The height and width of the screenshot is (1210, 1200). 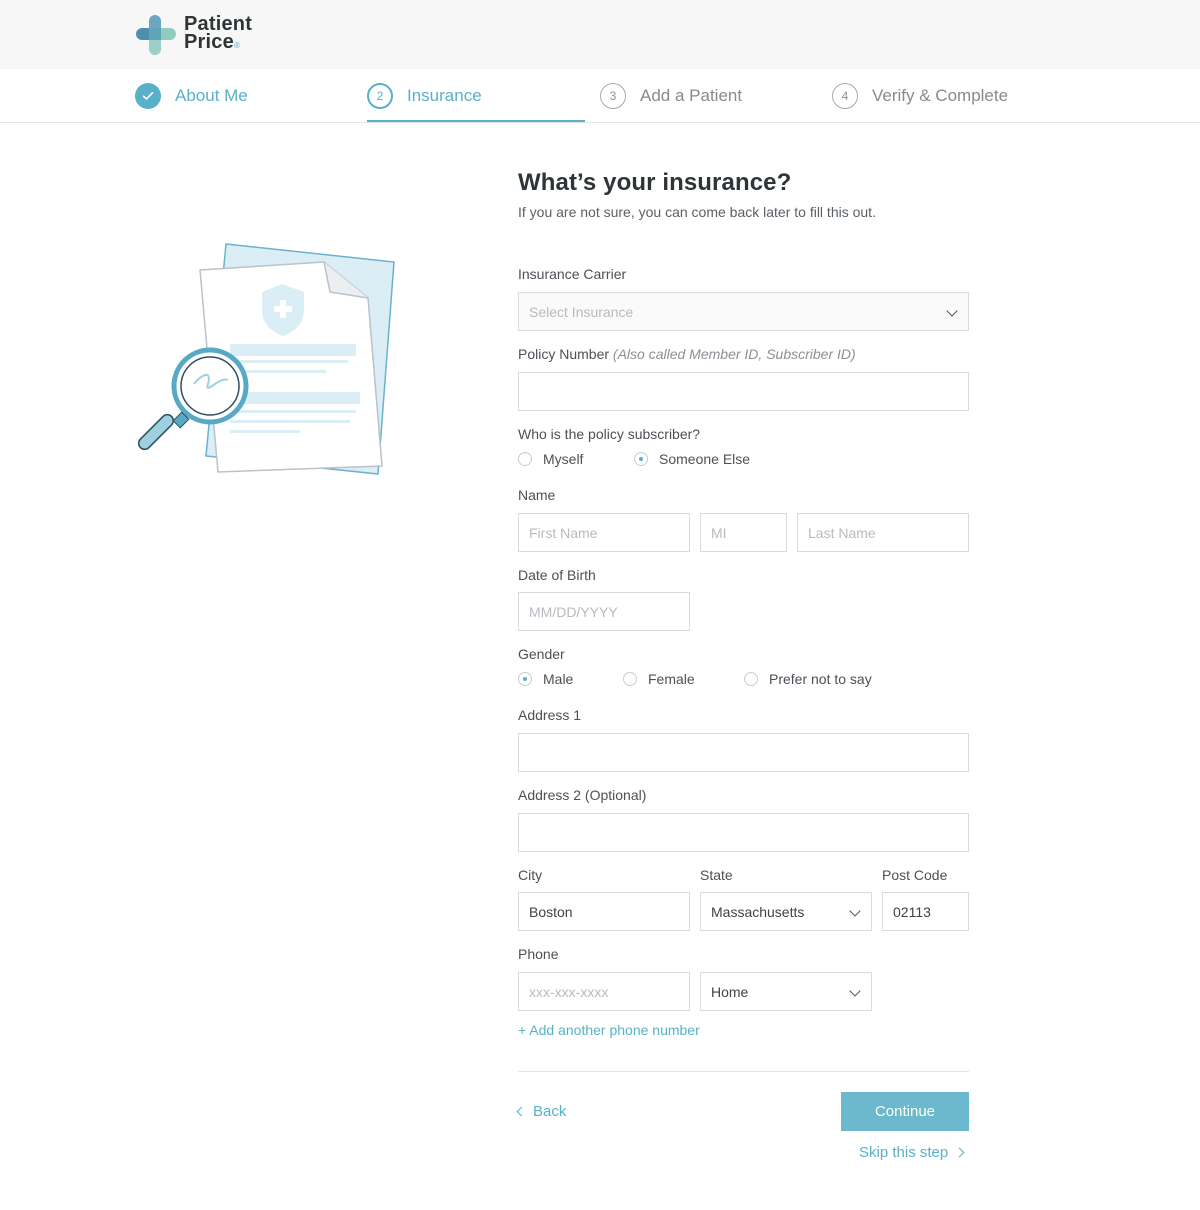 What do you see at coordinates (267, 360) in the screenshot?
I see `insurance-document-illustration` at bounding box center [267, 360].